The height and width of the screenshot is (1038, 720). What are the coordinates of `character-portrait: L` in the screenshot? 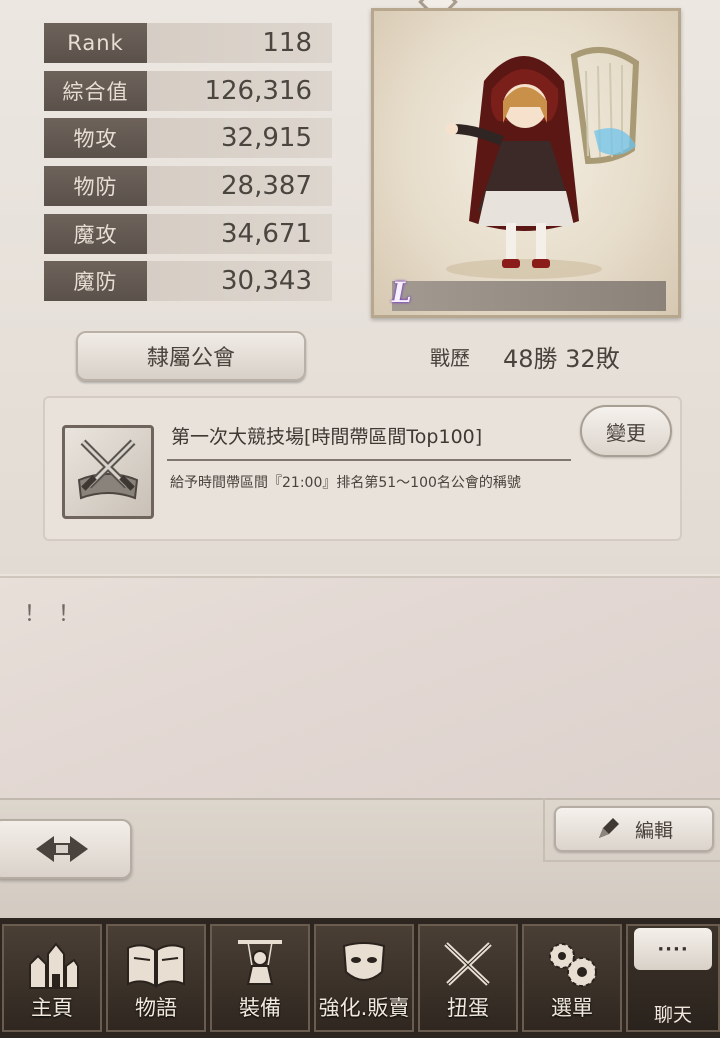 It's located at (526, 163).